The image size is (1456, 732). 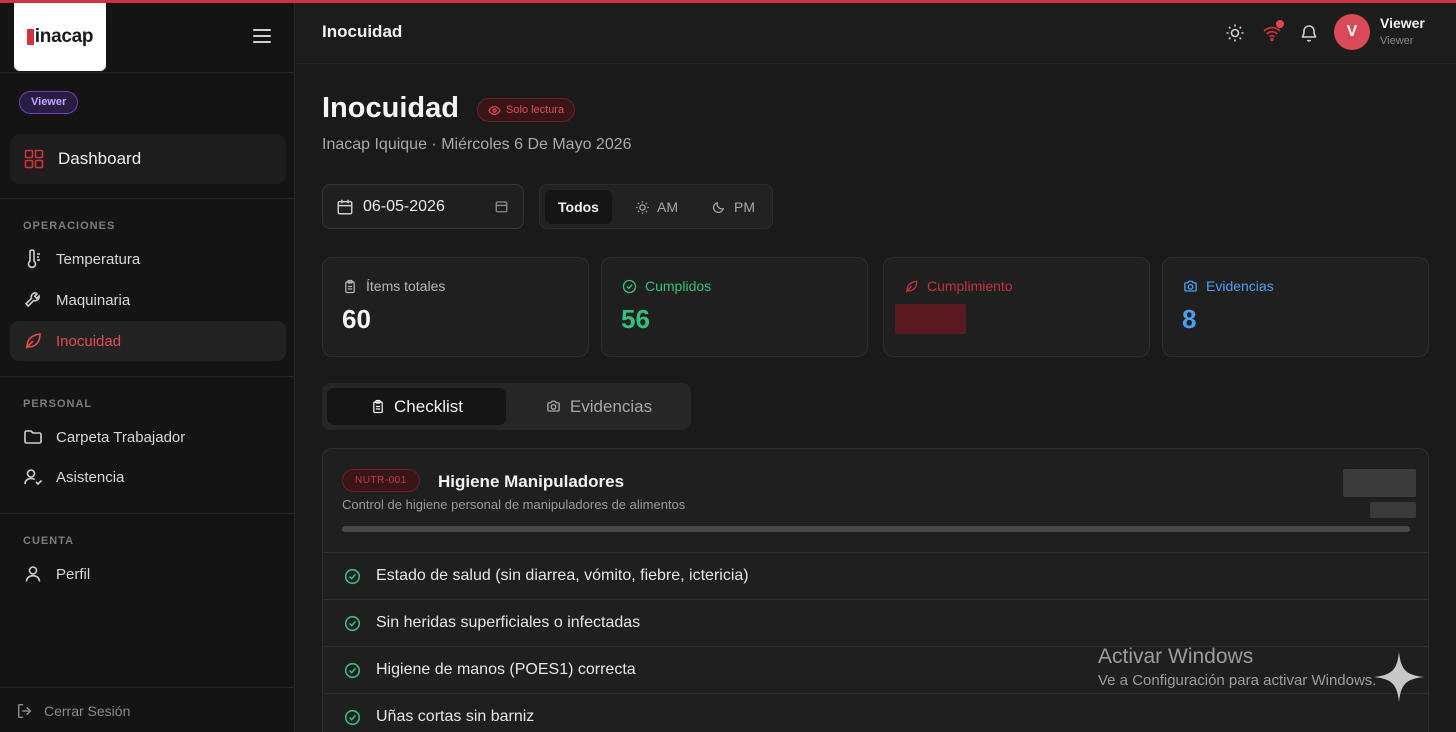 I want to click on sidebar-item-asistencia: Asistencia, so click(x=148, y=477).